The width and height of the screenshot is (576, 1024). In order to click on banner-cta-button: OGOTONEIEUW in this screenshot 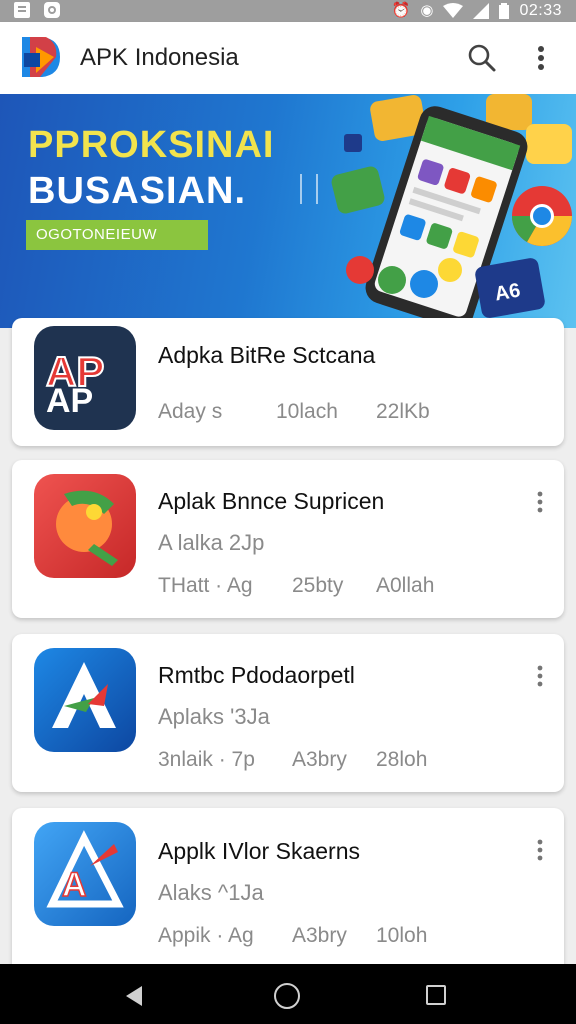, I will do `click(117, 235)`.